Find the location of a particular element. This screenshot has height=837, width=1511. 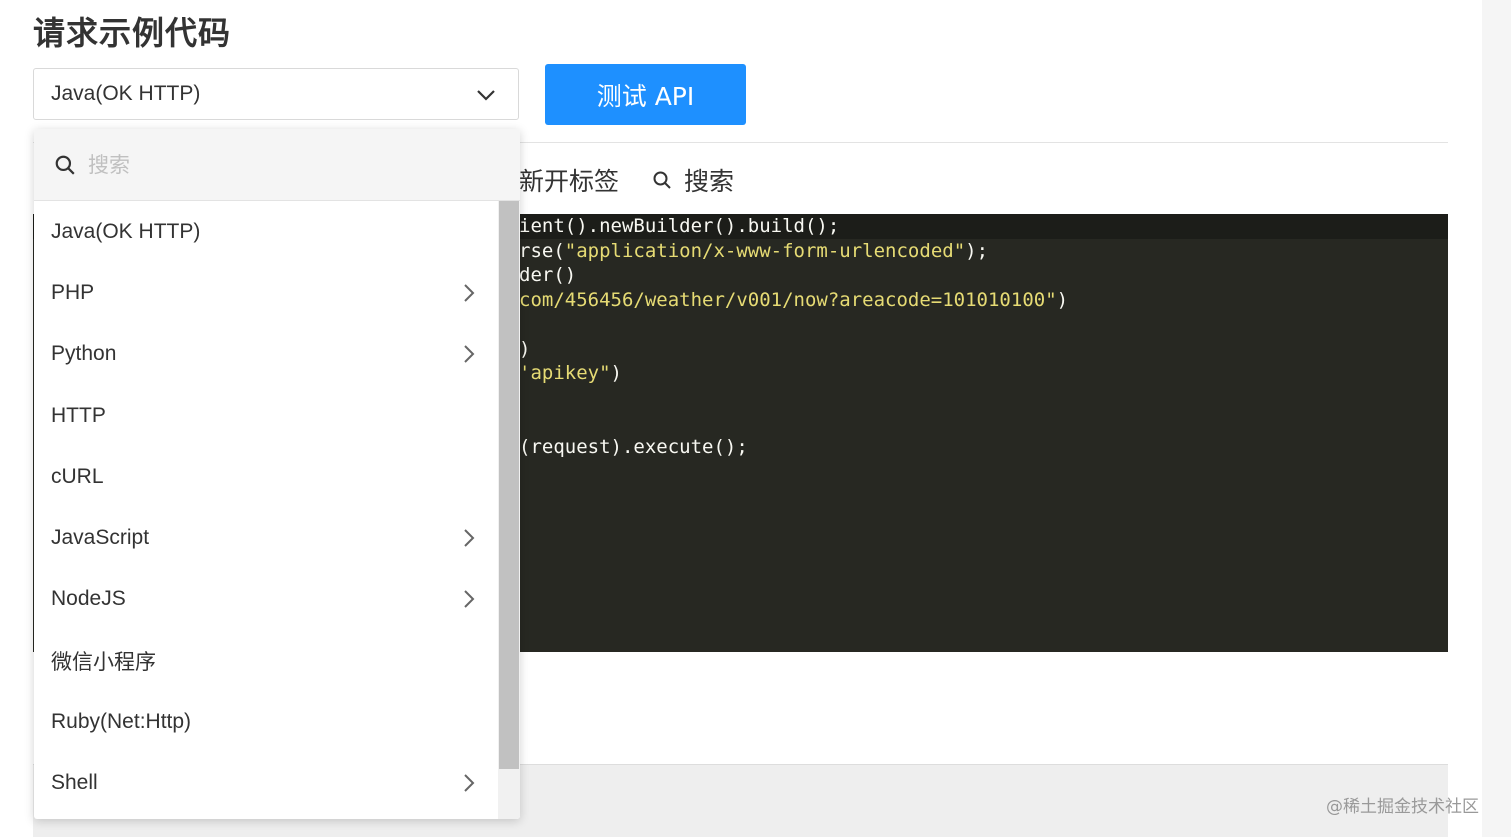

dropdown-item: cURL is located at coordinates (266, 476).